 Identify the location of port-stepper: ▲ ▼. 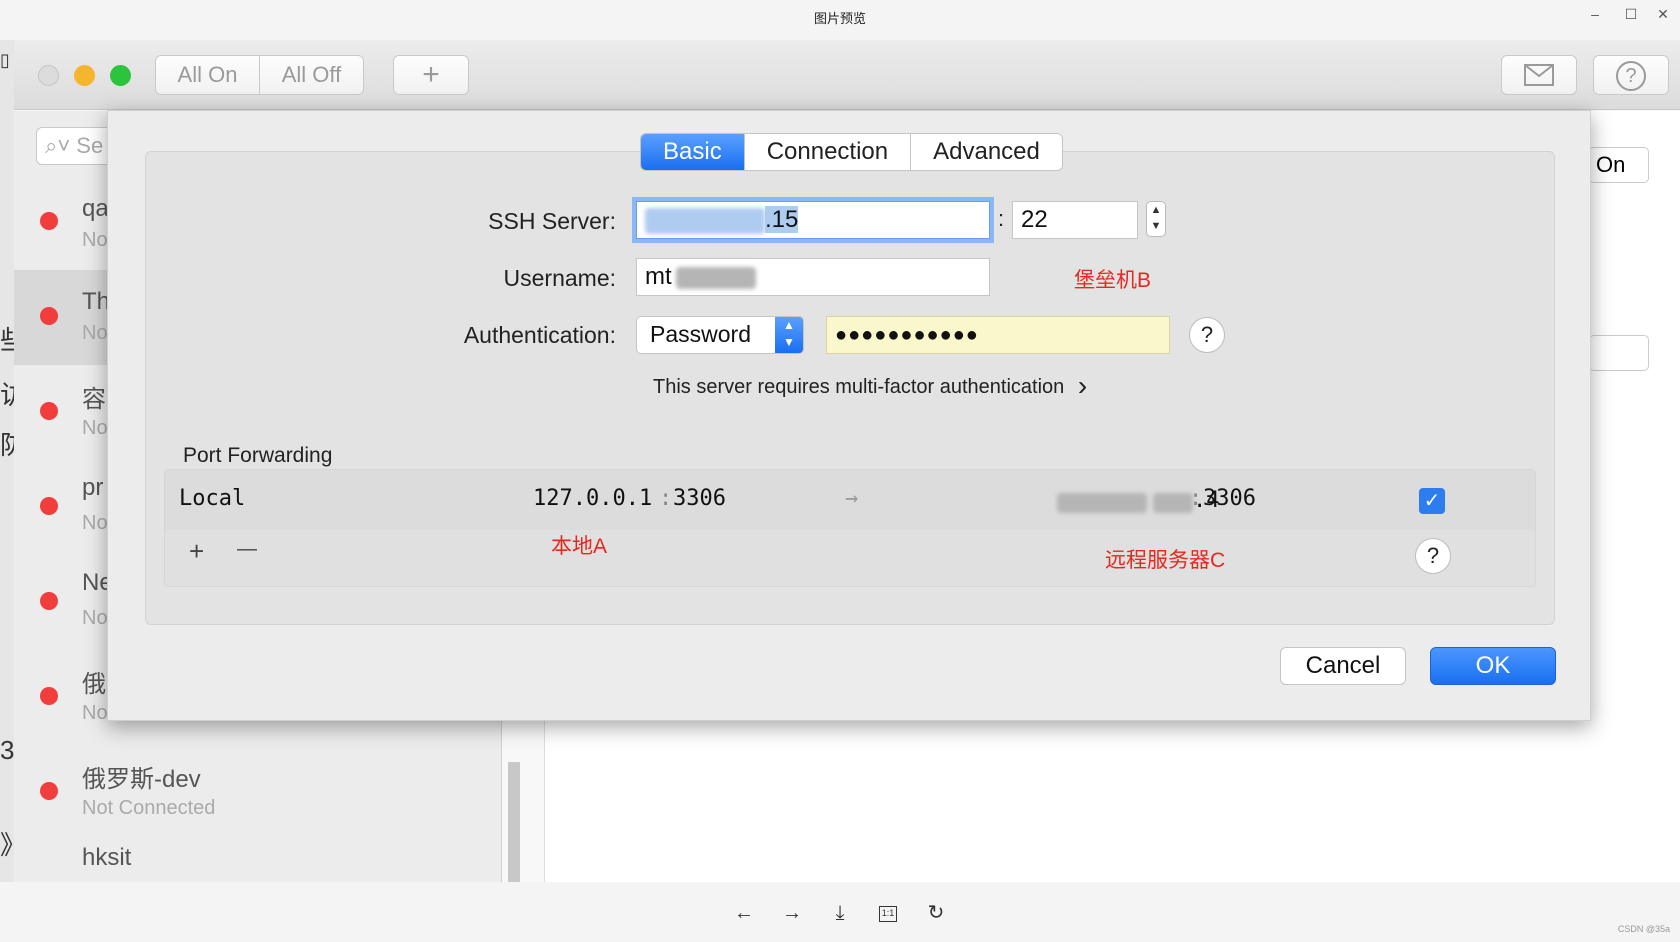
(1156, 219).